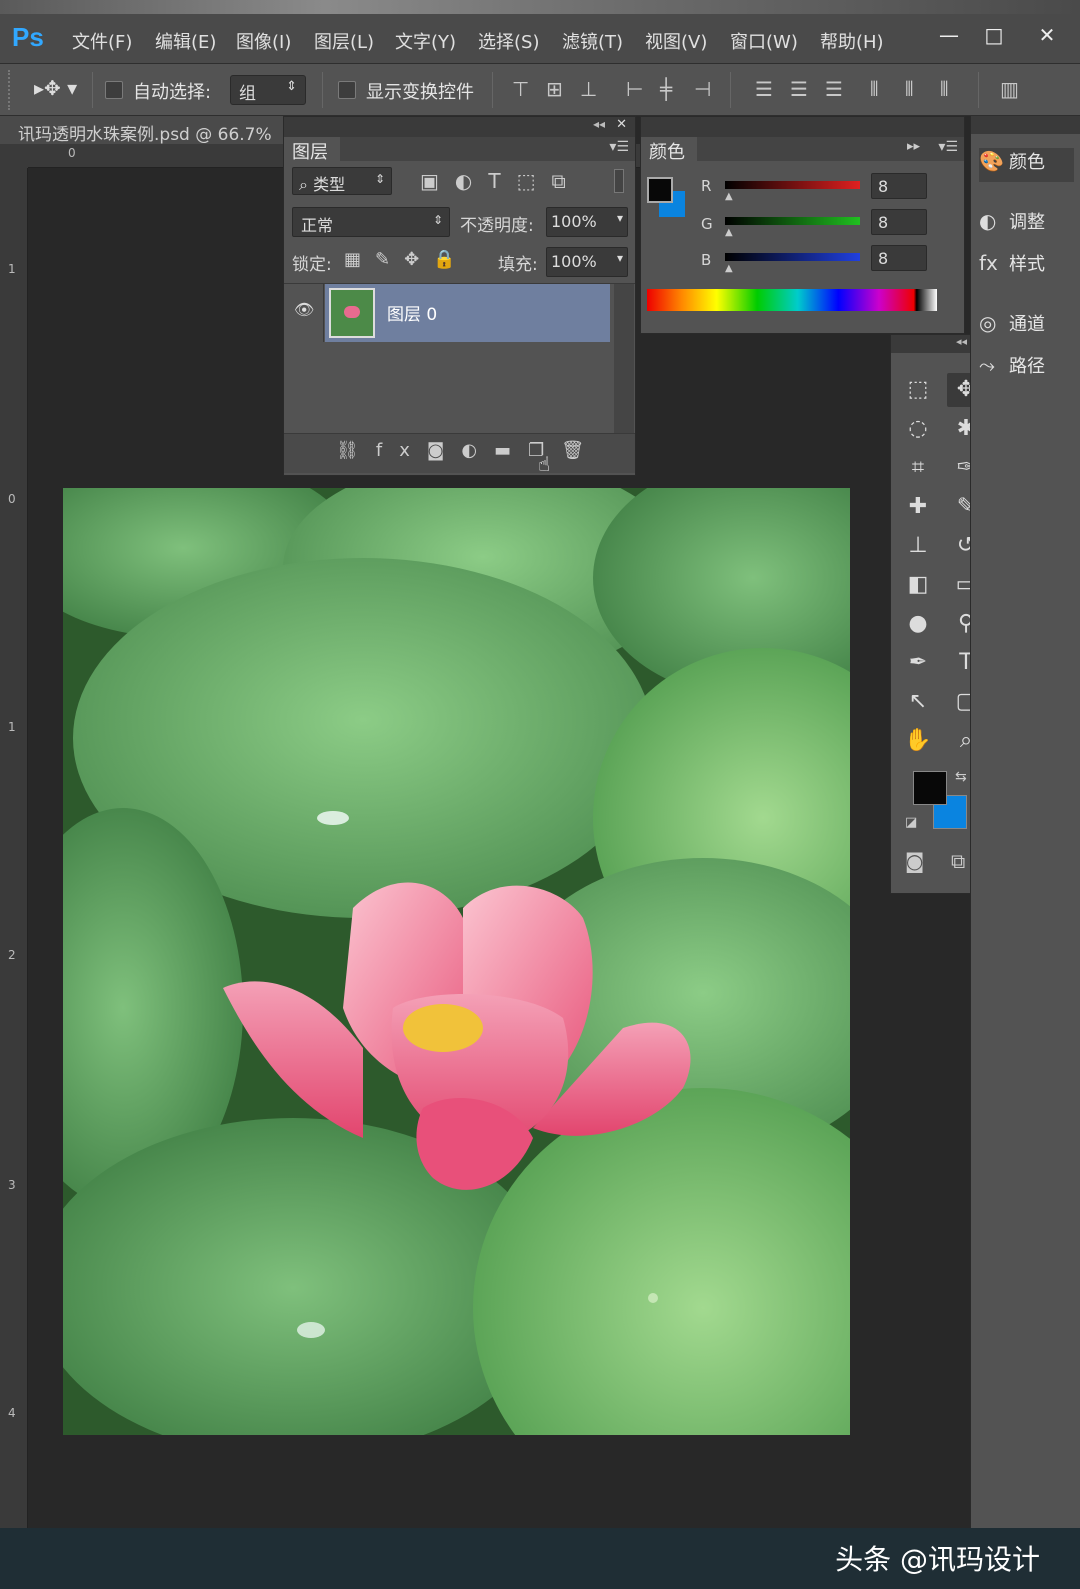 Image resolution: width=1080 pixels, height=1589 pixels. I want to click on green-slider, so click(792, 221).